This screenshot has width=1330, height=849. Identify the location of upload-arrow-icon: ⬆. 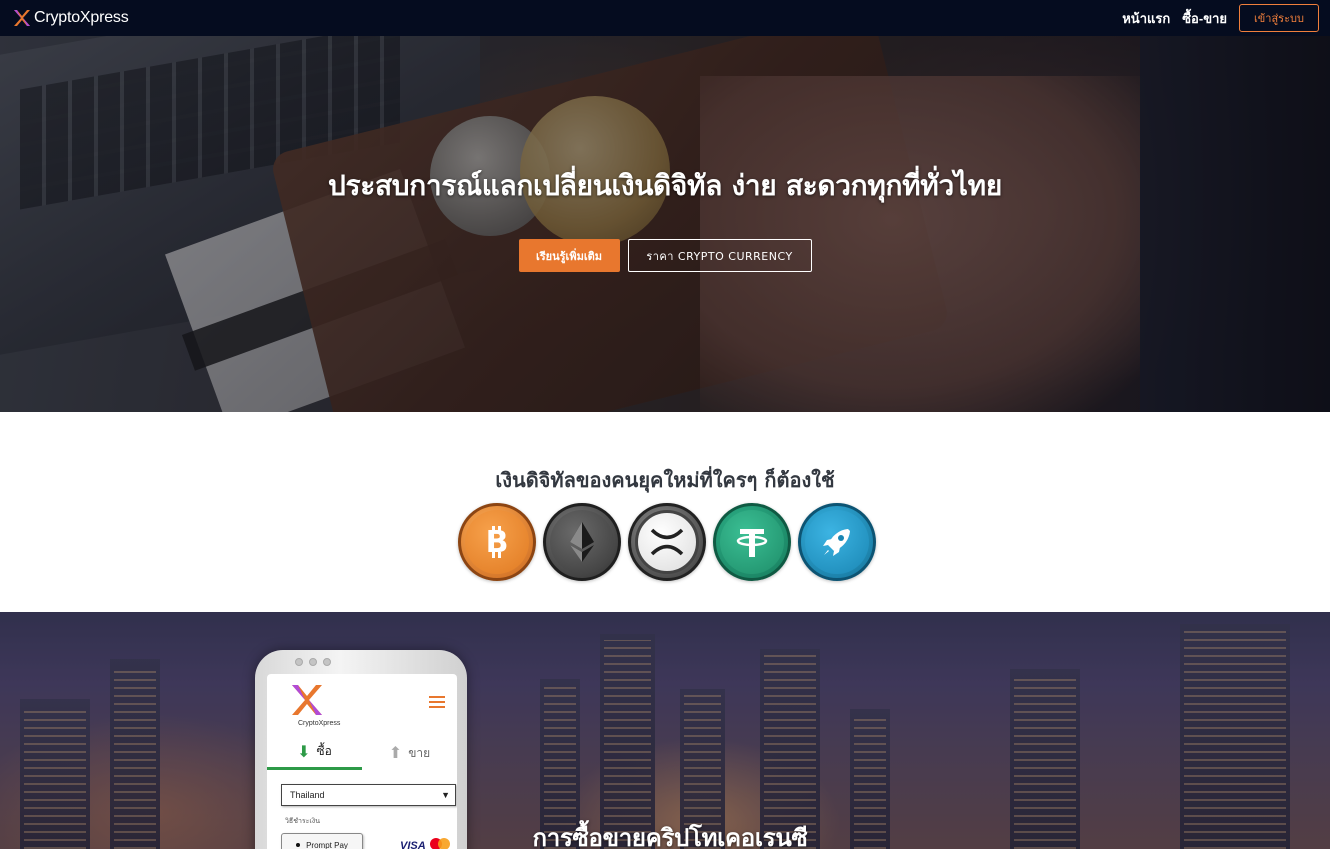
(395, 752).